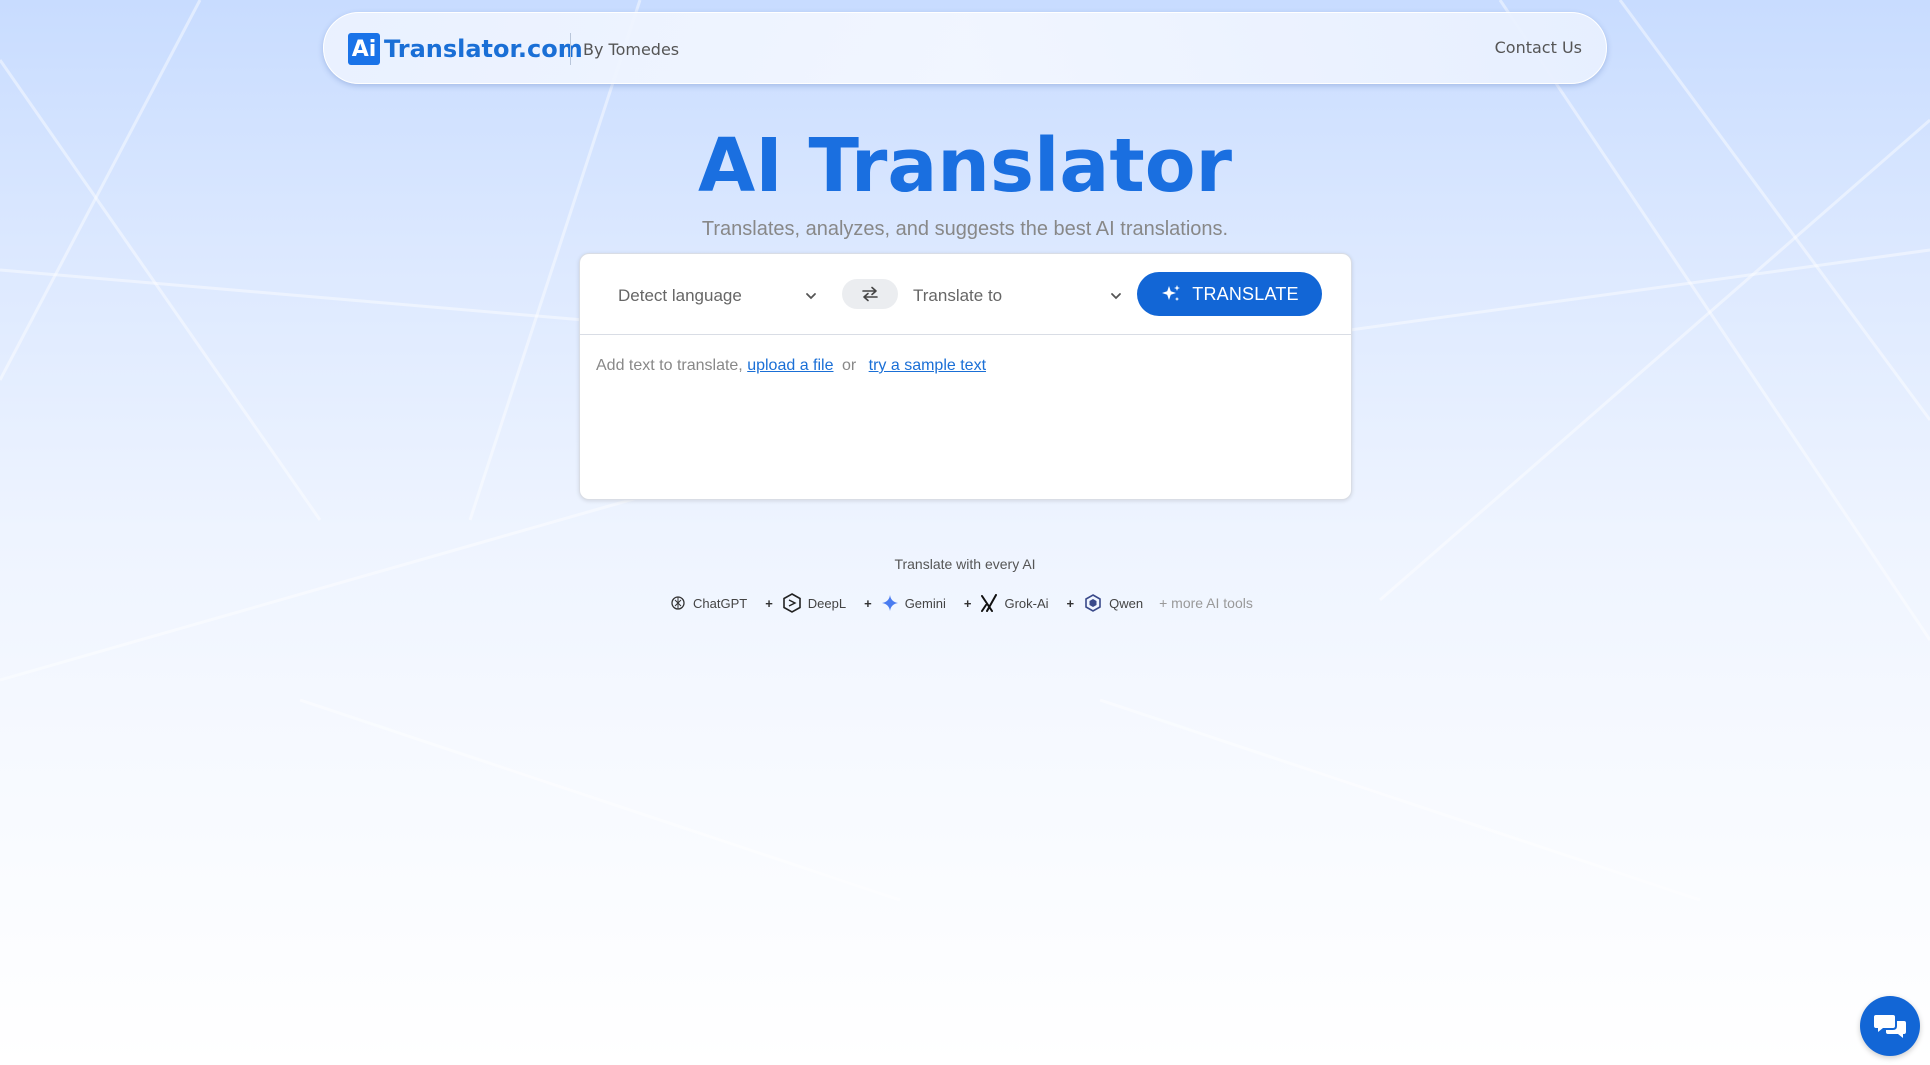 Image resolution: width=1930 pixels, height=1065 pixels. What do you see at coordinates (849, 365) in the screenshot?
I see `or-text: or` at bounding box center [849, 365].